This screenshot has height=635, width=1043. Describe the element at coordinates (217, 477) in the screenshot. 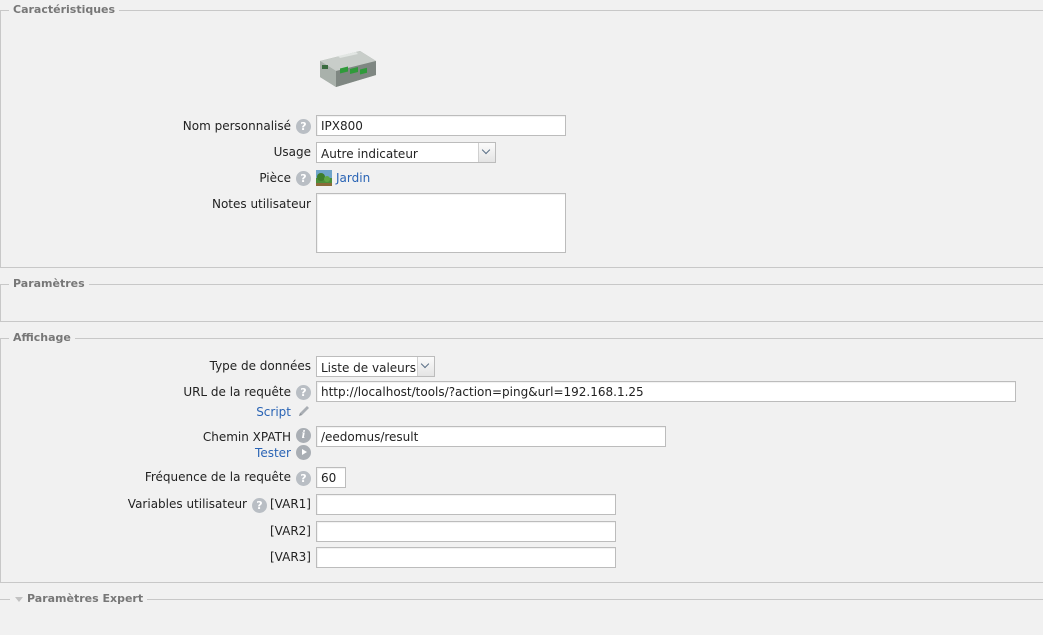

I see `frequence-label: Fréquence de la requête` at that location.